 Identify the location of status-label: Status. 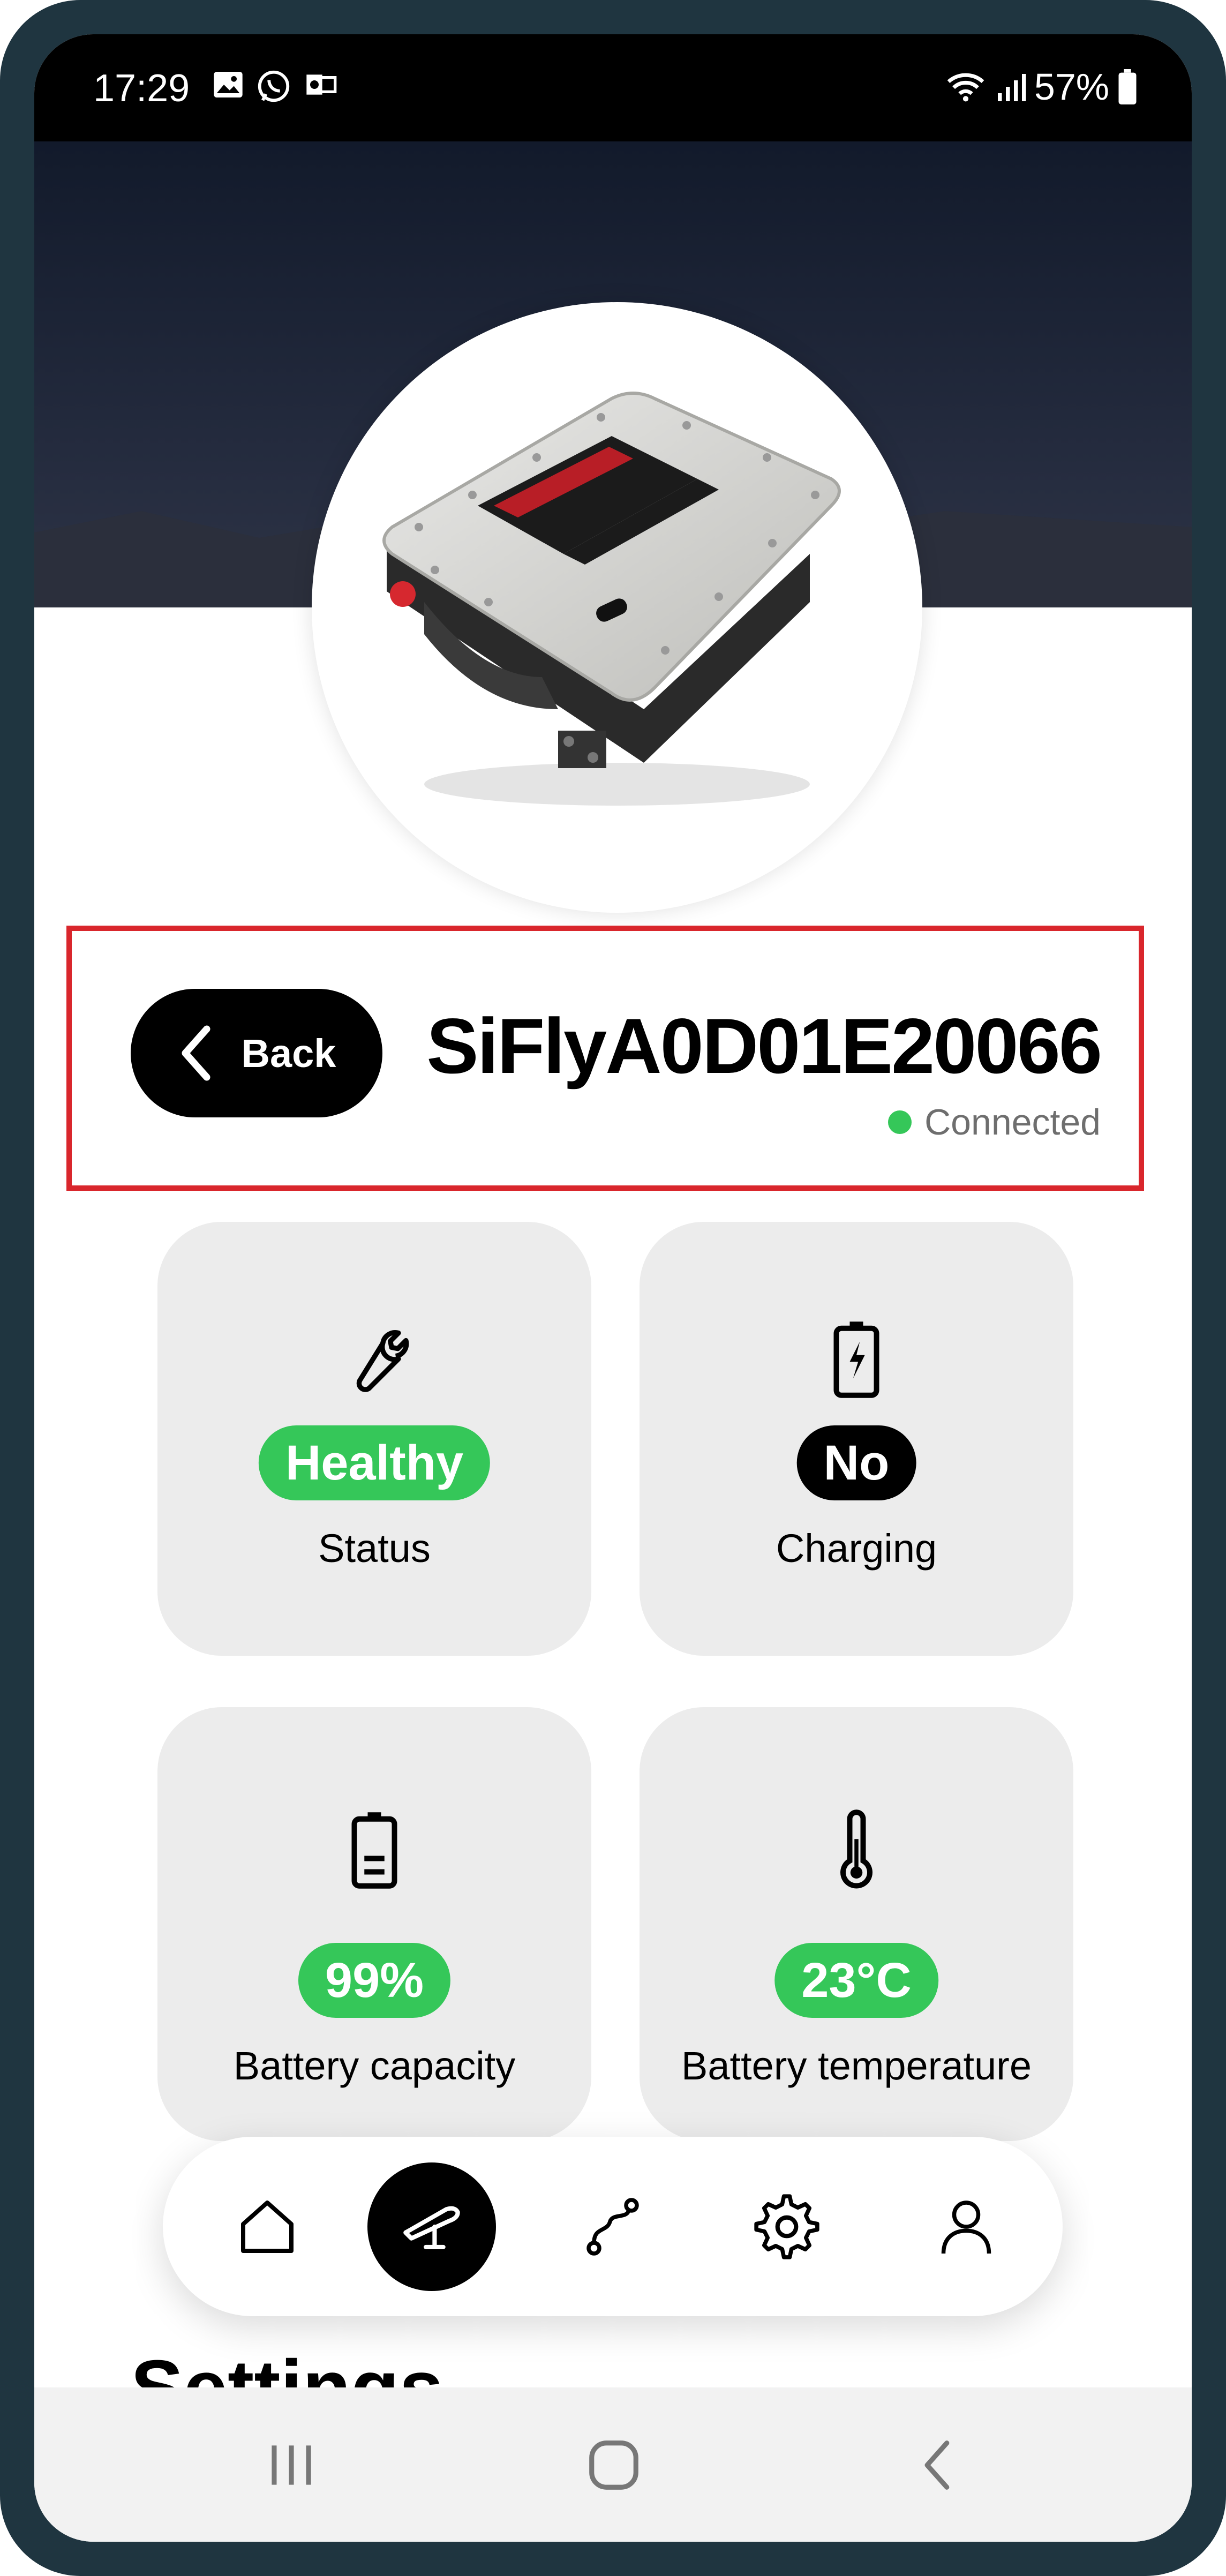
(374, 1548).